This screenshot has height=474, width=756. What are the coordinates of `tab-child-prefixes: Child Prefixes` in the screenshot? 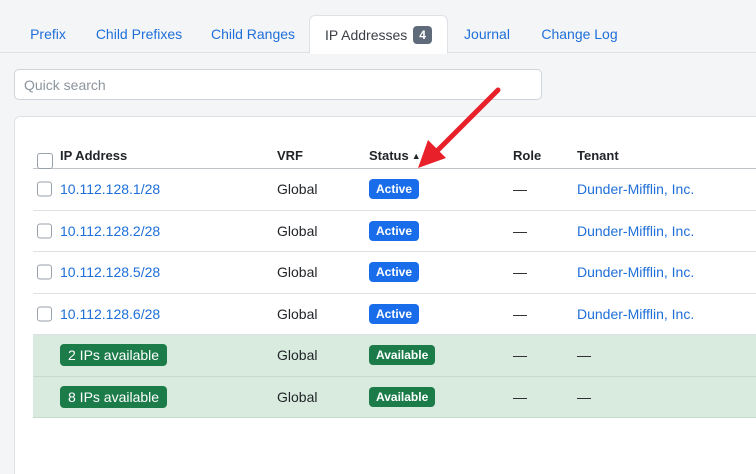 It's located at (139, 34).